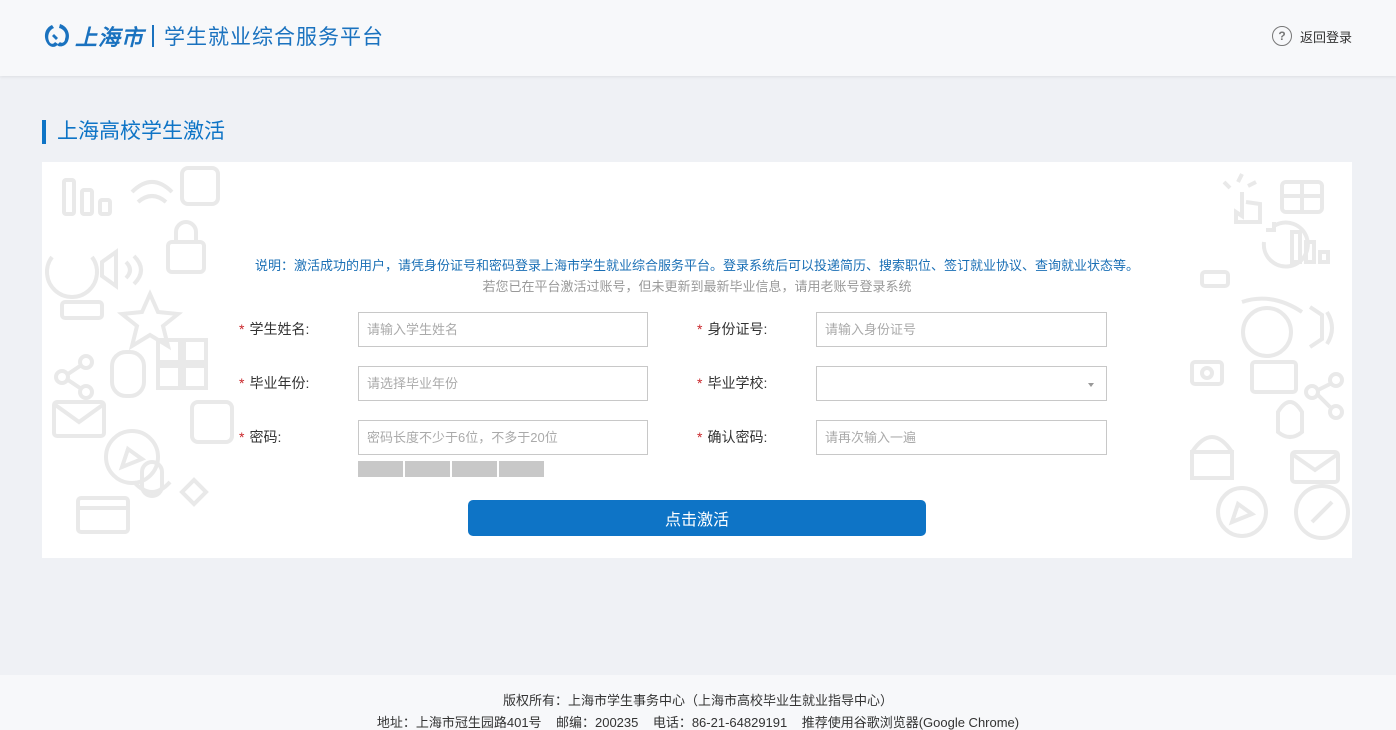  Describe the element at coordinates (697, 518) in the screenshot. I see `activate-button: 点击激活` at that location.